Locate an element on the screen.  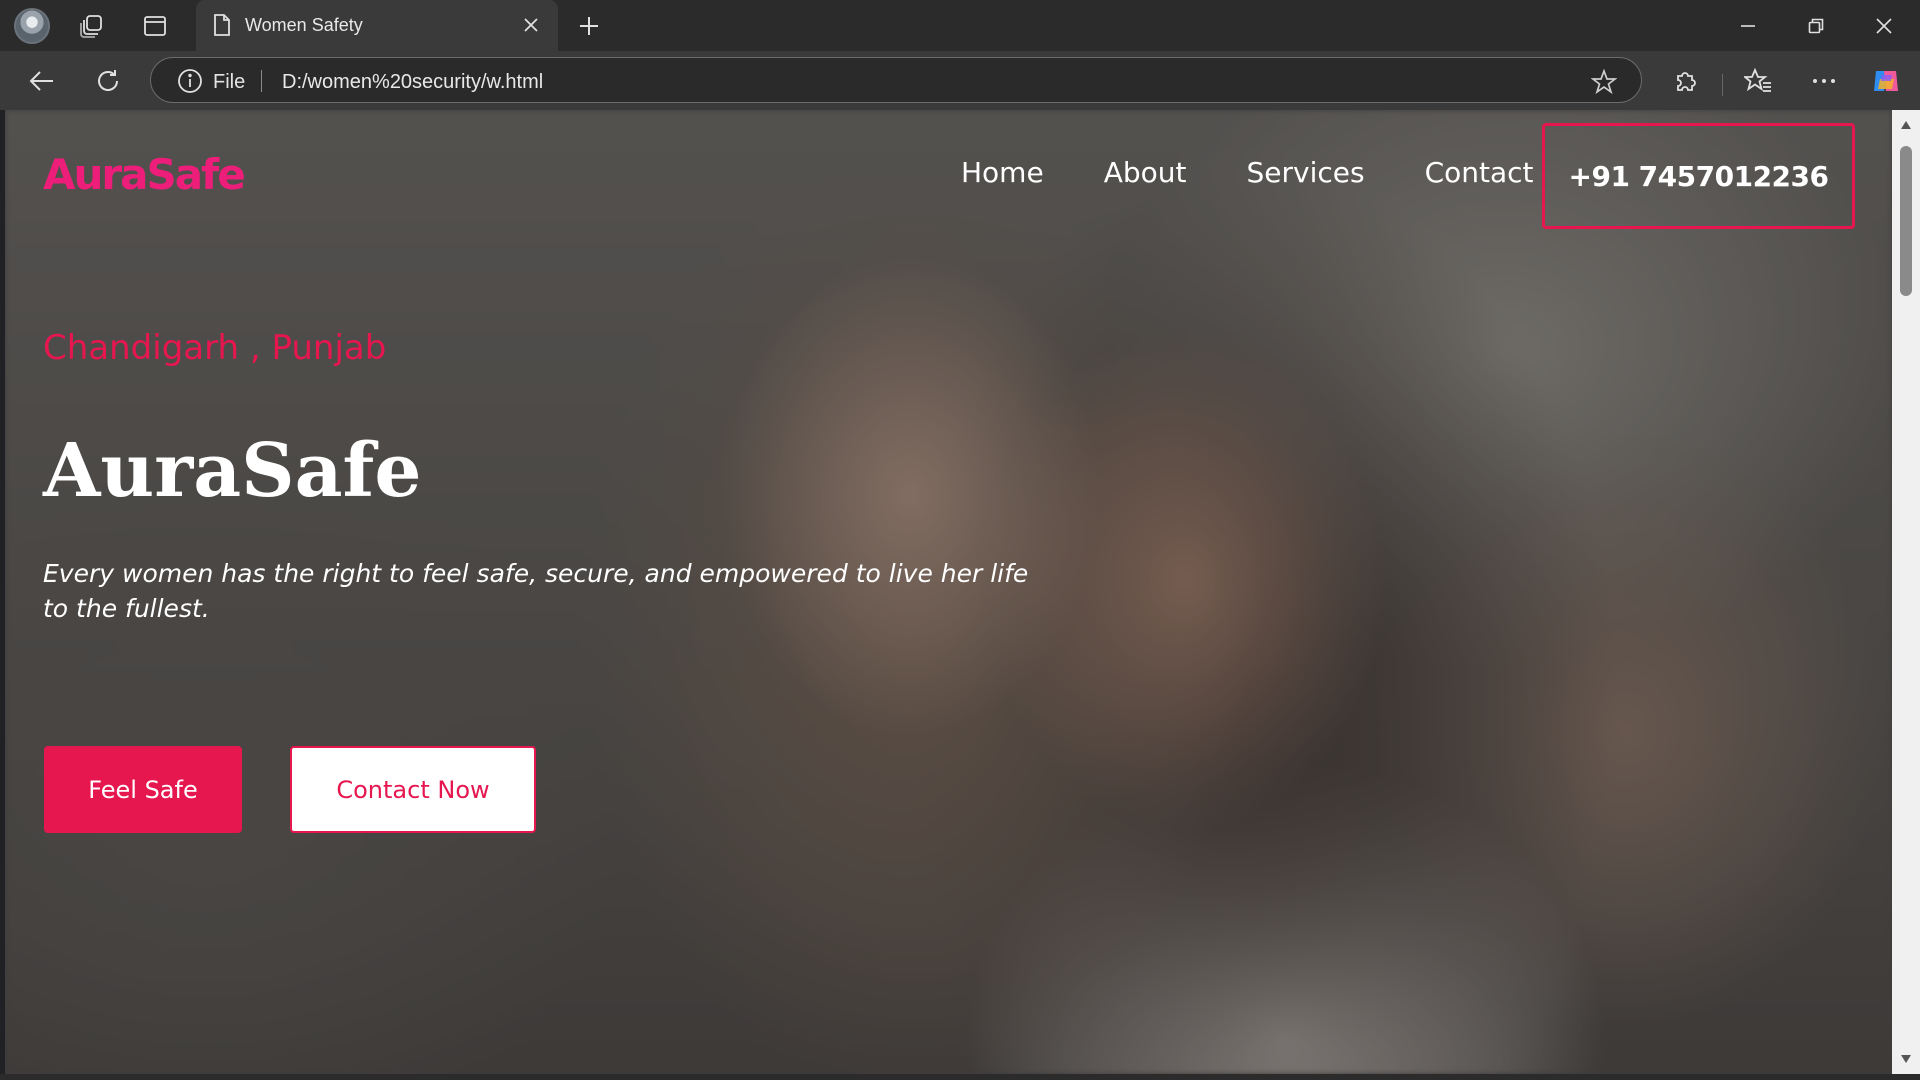
url-text: D:/women%20security/w.html is located at coordinates (412, 82).